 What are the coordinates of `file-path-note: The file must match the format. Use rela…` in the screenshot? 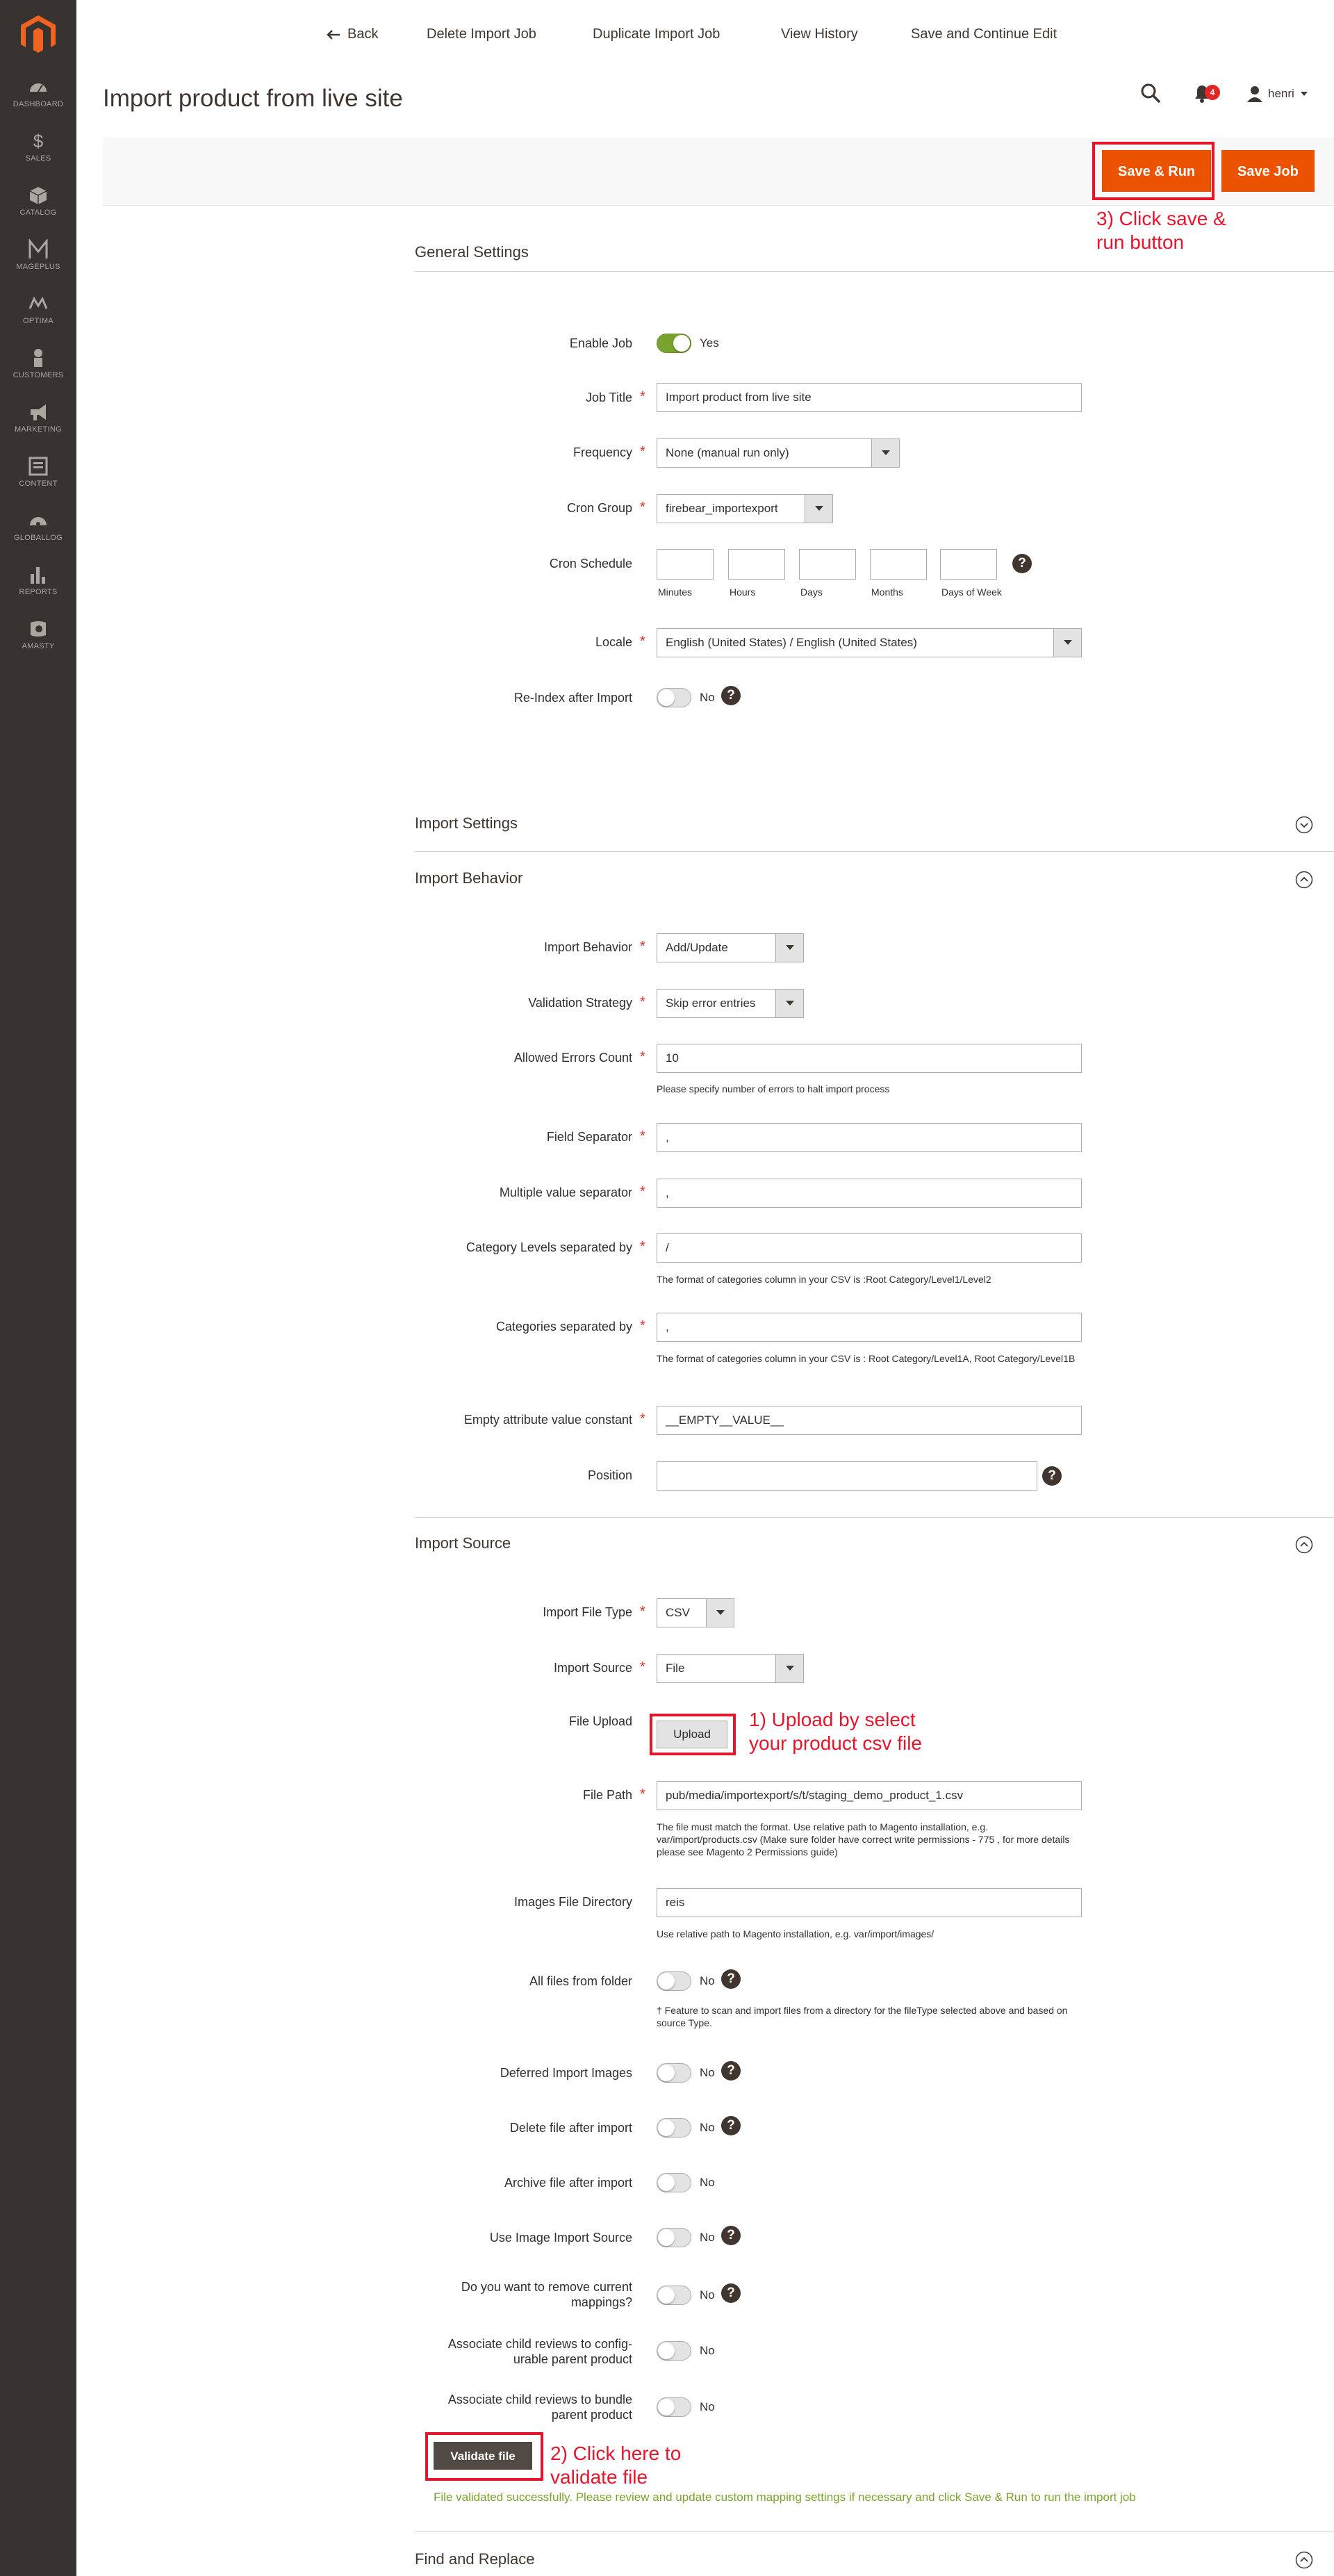 It's located at (863, 1839).